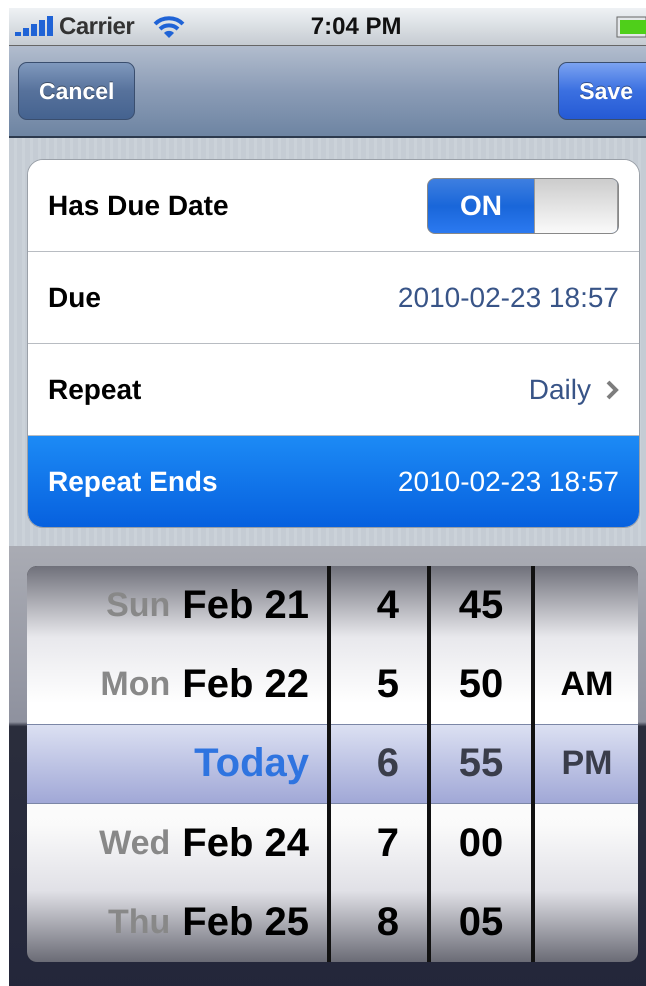 This screenshot has height=986, width=646. I want to click on cancel-button: Cancel, so click(77, 91).